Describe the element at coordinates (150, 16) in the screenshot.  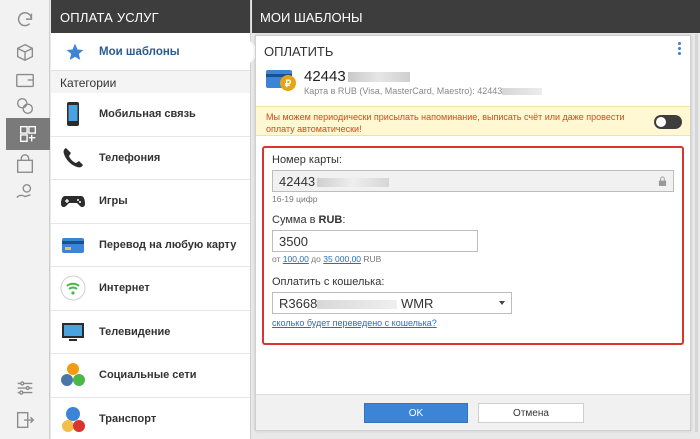
I see `panel-title: Оплата услуг` at that location.